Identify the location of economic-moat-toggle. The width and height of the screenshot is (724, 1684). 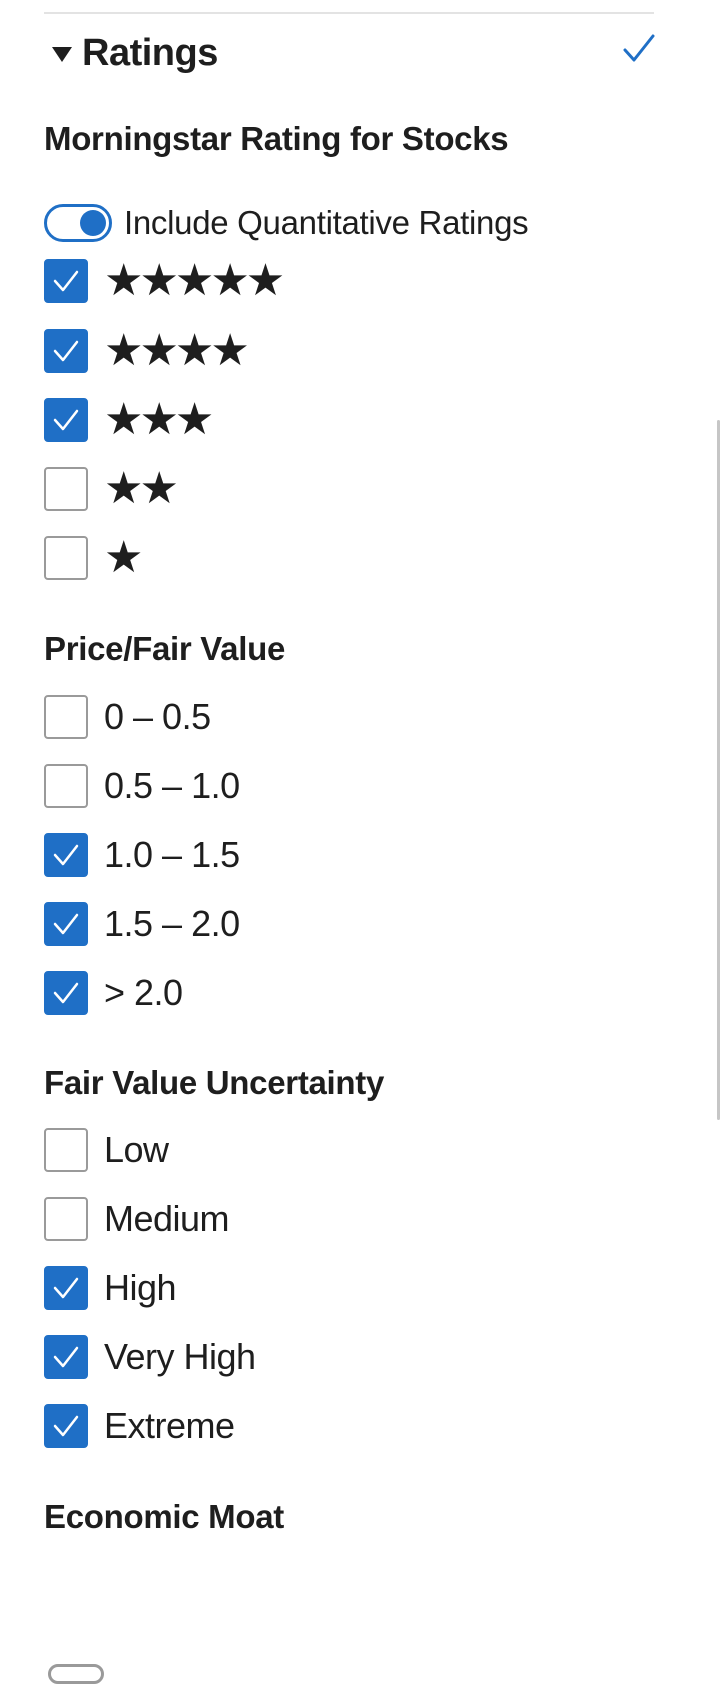
(76, 1674).